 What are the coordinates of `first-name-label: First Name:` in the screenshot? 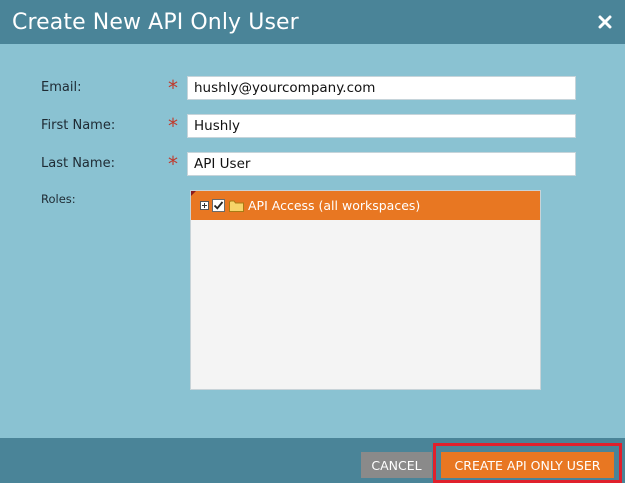 It's located at (78, 125).